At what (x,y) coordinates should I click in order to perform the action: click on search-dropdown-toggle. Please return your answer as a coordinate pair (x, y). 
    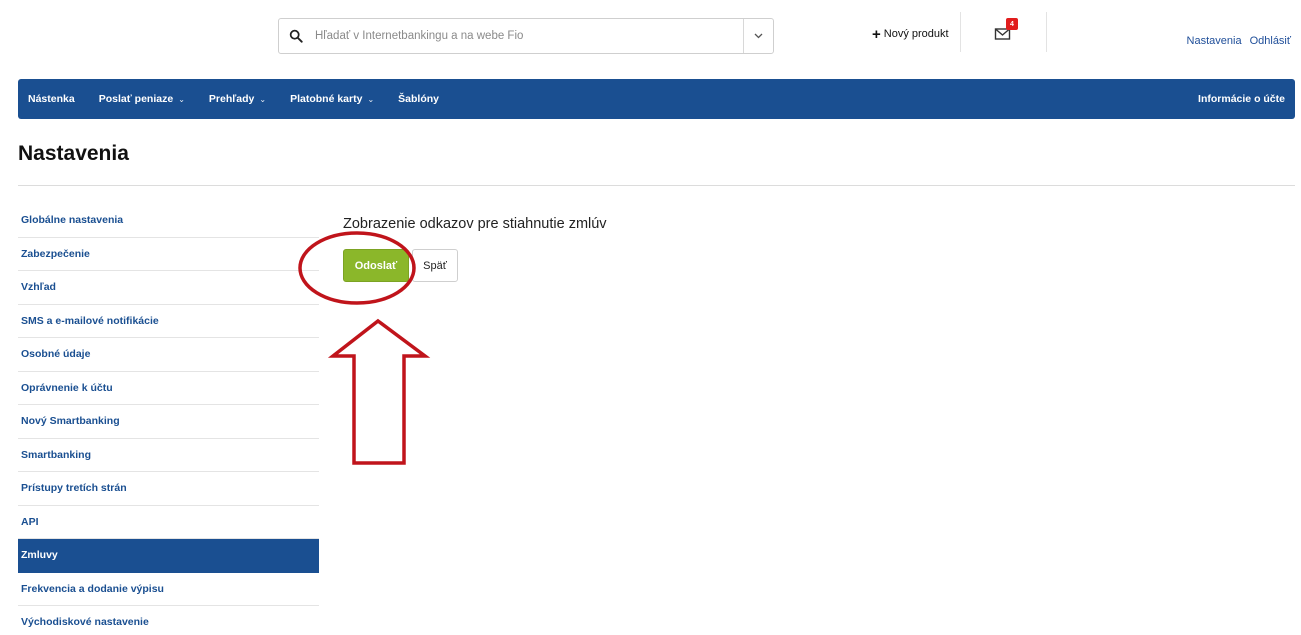
    Looking at the image, I should click on (758, 36).